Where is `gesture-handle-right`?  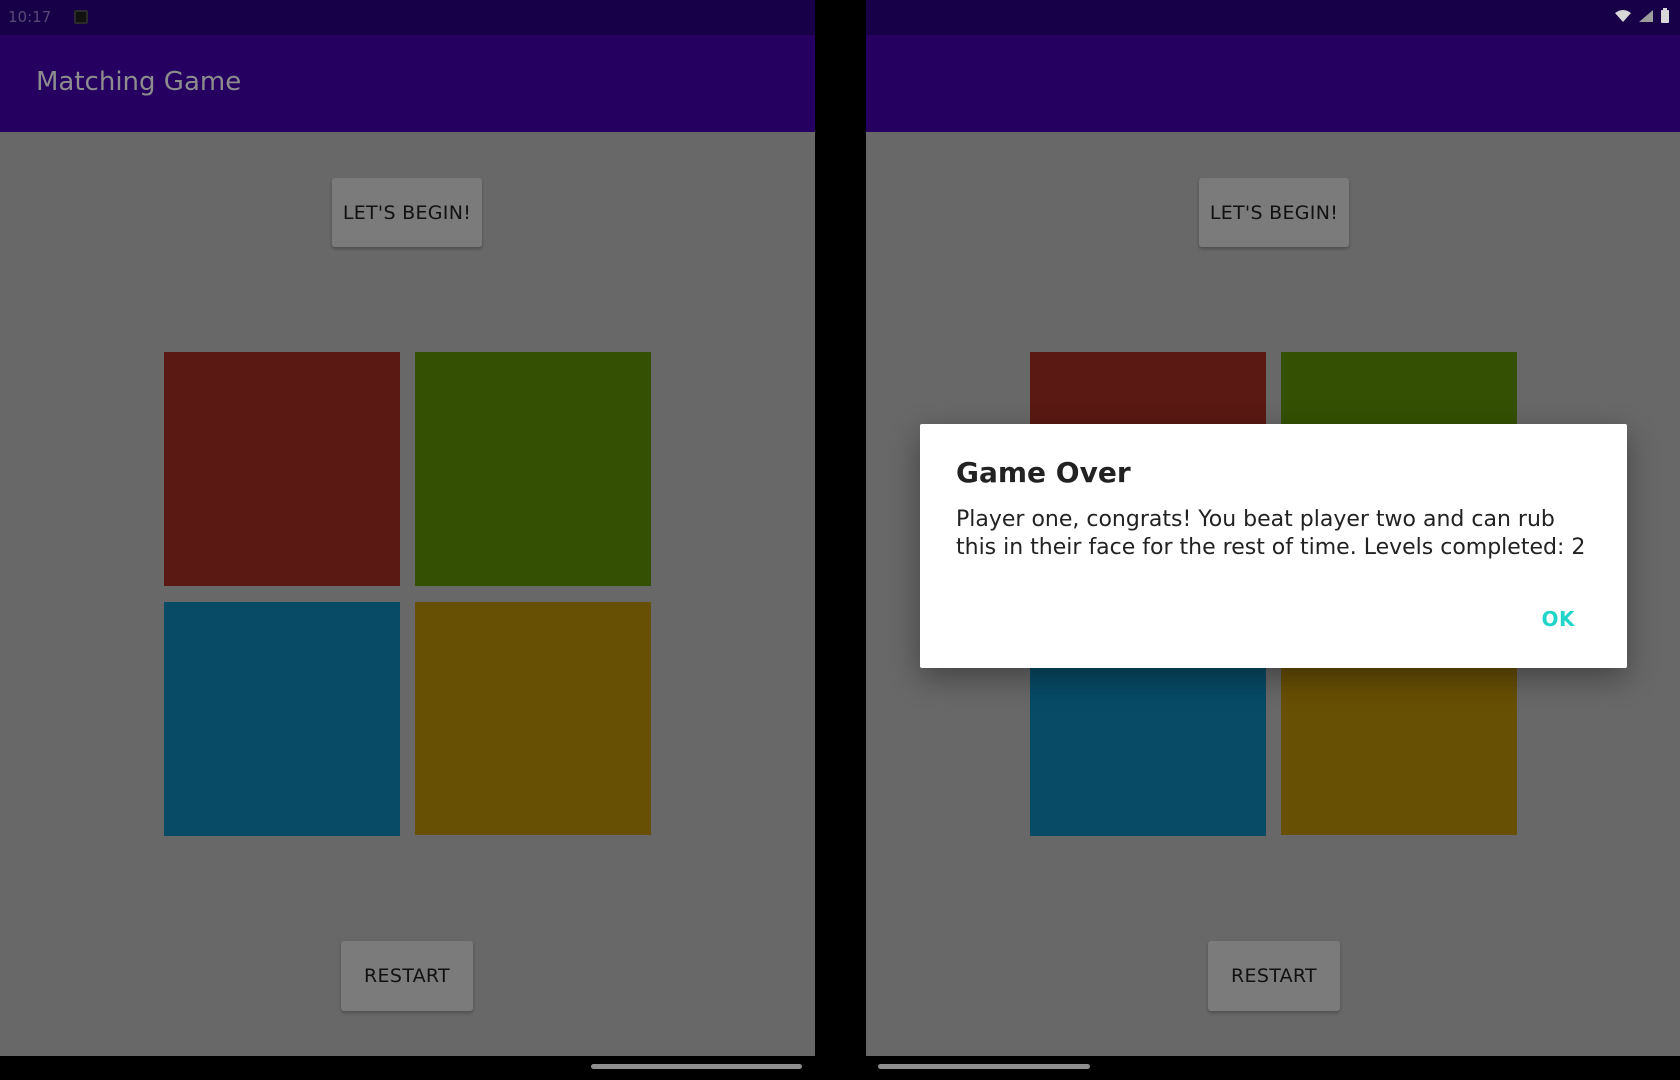 gesture-handle-right is located at coordinates (984, 1066).